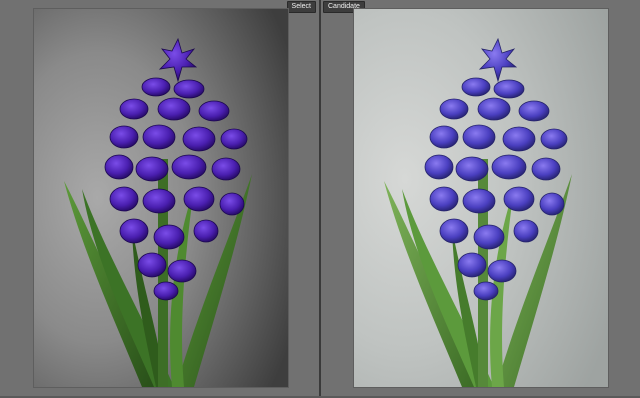 Image resolution: width=640 pixels, height=398 pixels. I want to click on select-label: Select, so click(301, 7).